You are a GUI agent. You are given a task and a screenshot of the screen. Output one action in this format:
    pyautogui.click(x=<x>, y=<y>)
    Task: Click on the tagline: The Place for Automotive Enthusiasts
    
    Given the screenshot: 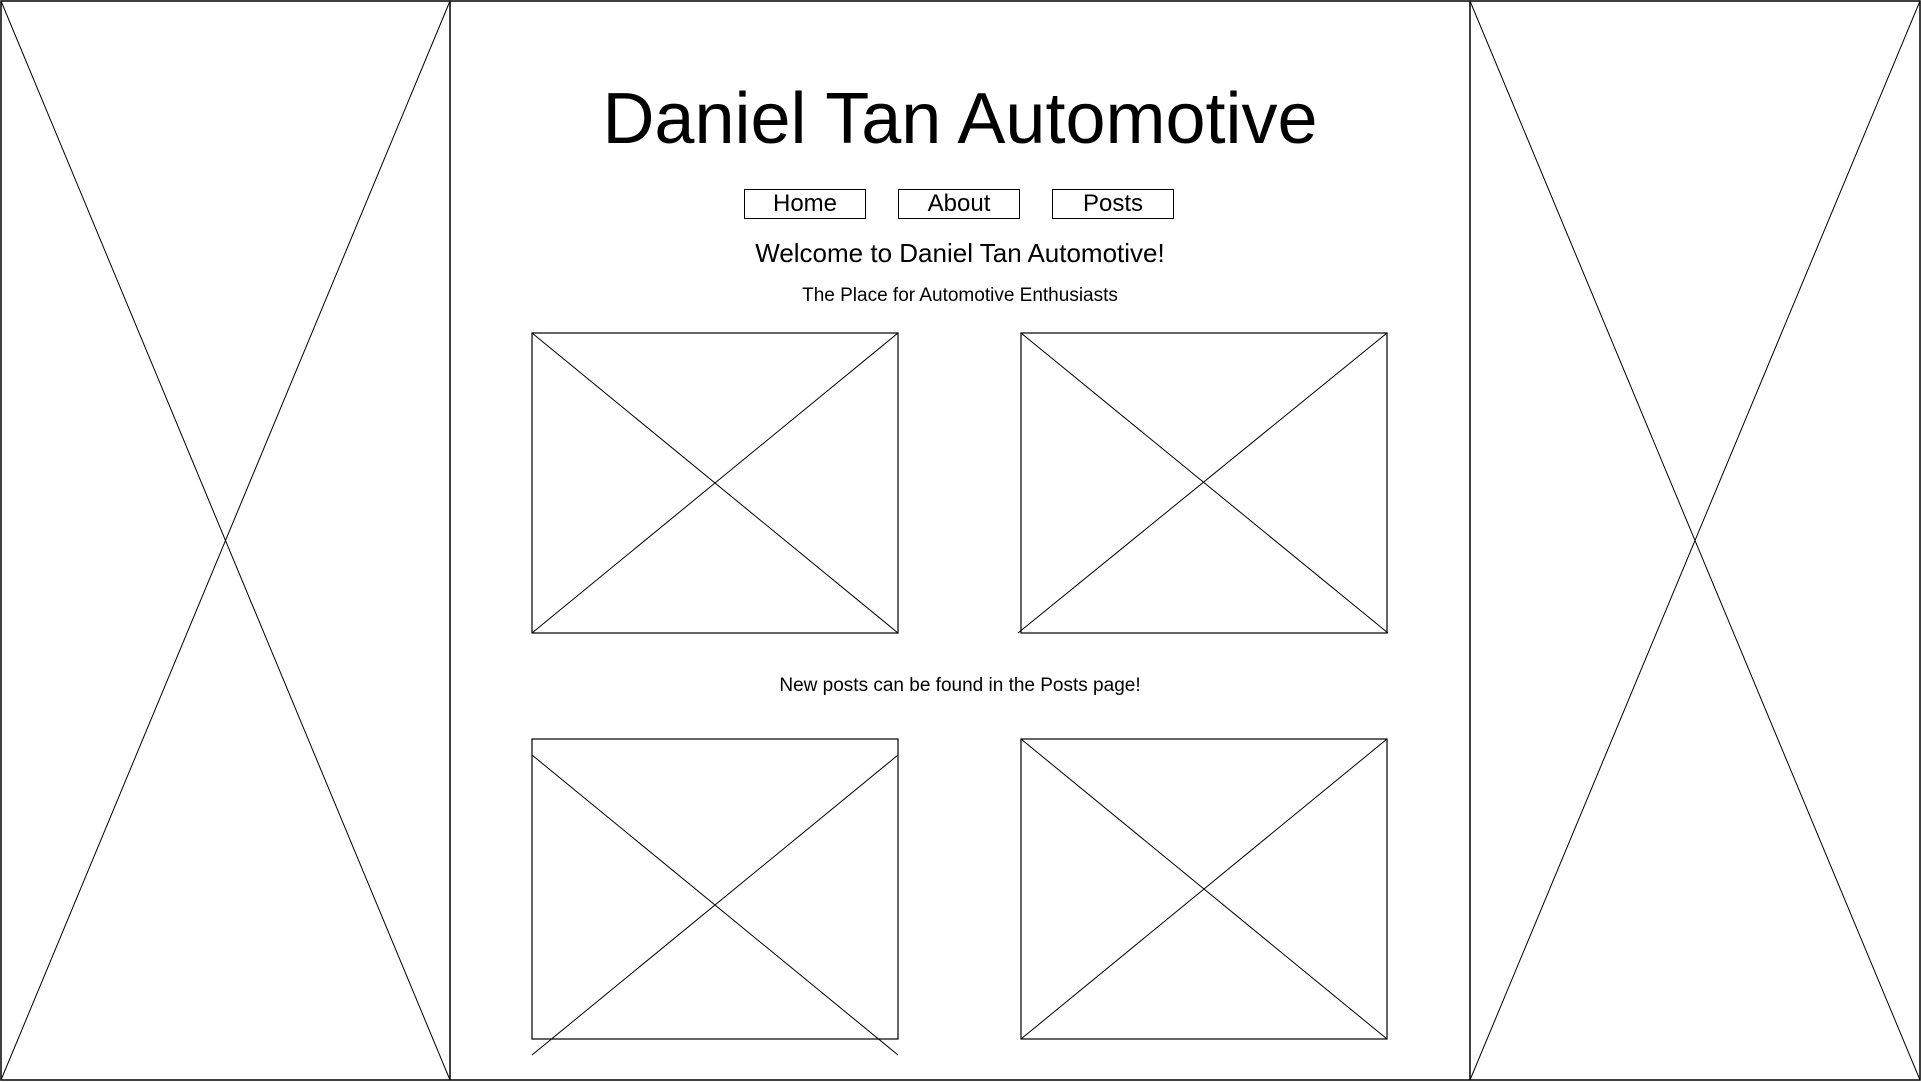 What is the action you would take?
    pyautogui.click(x=960, y=295)
    